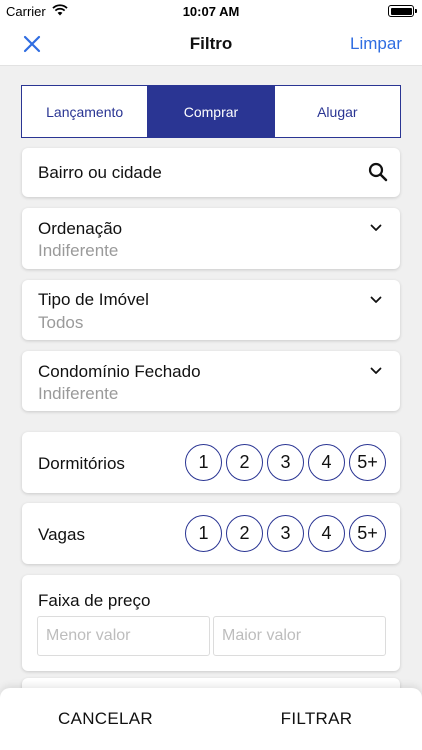 The height and width of the screenshot is (750, 422). I want to click on property-type-select: Tipo de Imóvel Todos, so click(211, 310).